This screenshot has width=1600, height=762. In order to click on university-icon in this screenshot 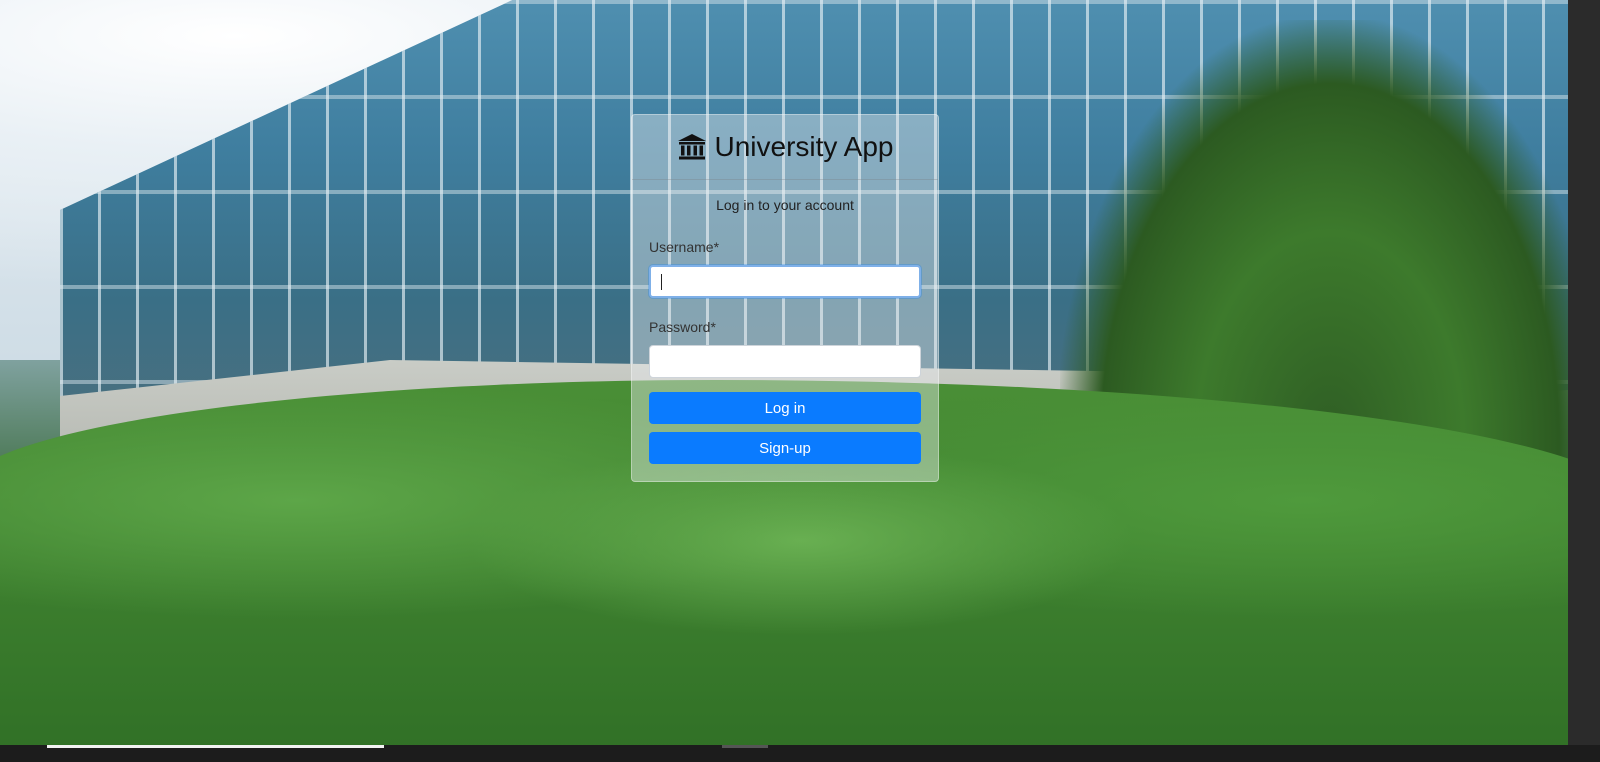, I will do `click(691, 147)`.